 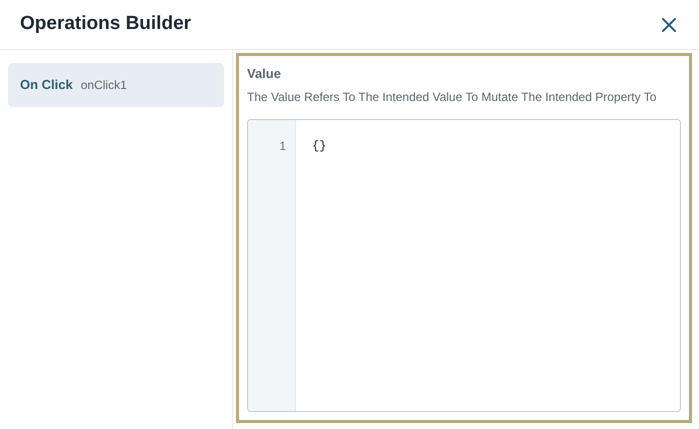 What do you see at coordinates (282, 146) in the screenshot?
I see `line-number: 1` at bounding box center [282, 146].